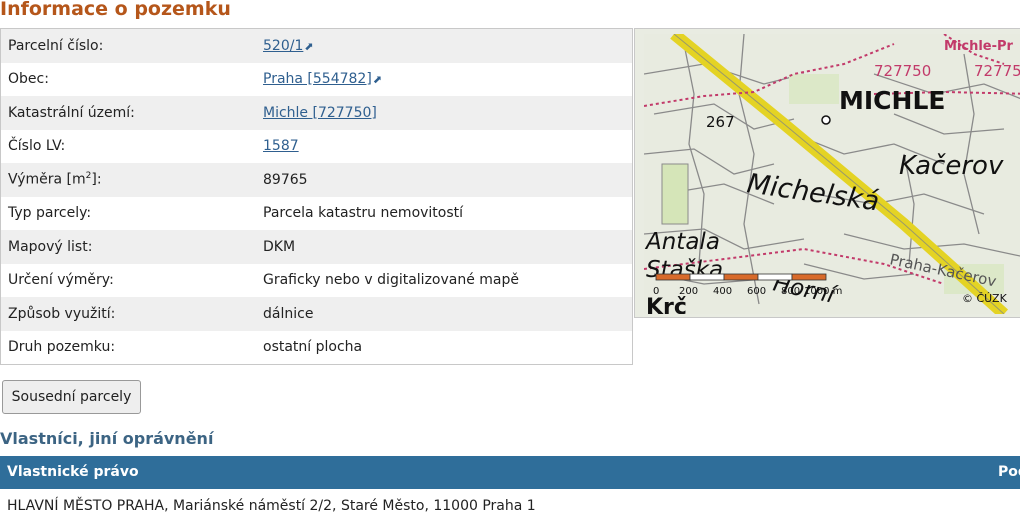  What do you see at coordinates (722, 291) in the screenshot?
I see `svg-text: 400` at bounding box center [722, 291].